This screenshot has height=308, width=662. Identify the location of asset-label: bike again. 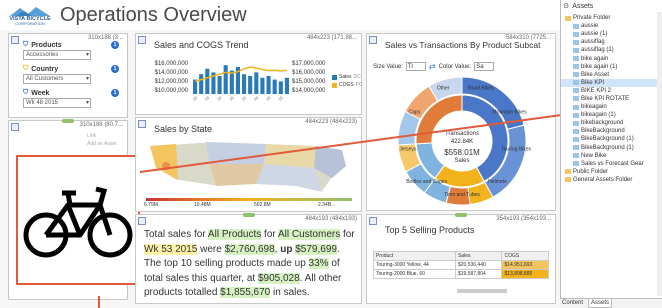
(595, 58).